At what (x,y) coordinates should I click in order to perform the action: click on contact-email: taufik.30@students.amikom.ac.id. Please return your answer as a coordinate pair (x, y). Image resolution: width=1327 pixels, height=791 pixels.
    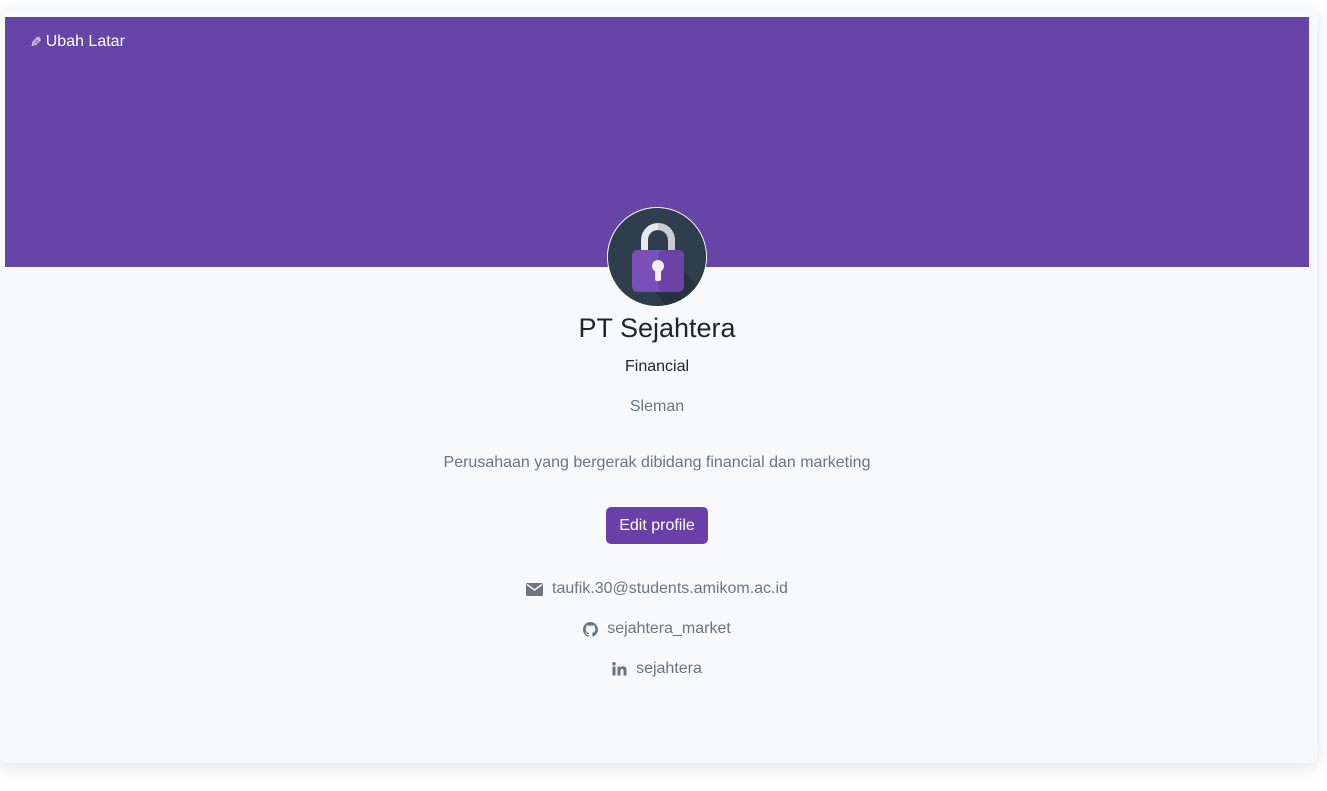
    Looking at the image, I should click on (670, 589).